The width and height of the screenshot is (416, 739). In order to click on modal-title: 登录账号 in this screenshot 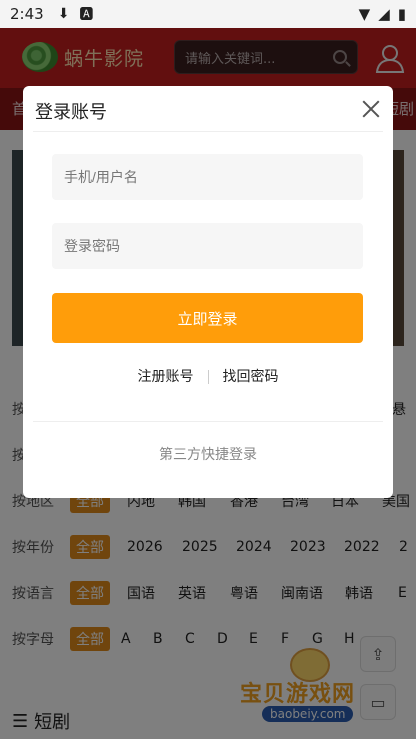, I will do `click(71, 112)`.